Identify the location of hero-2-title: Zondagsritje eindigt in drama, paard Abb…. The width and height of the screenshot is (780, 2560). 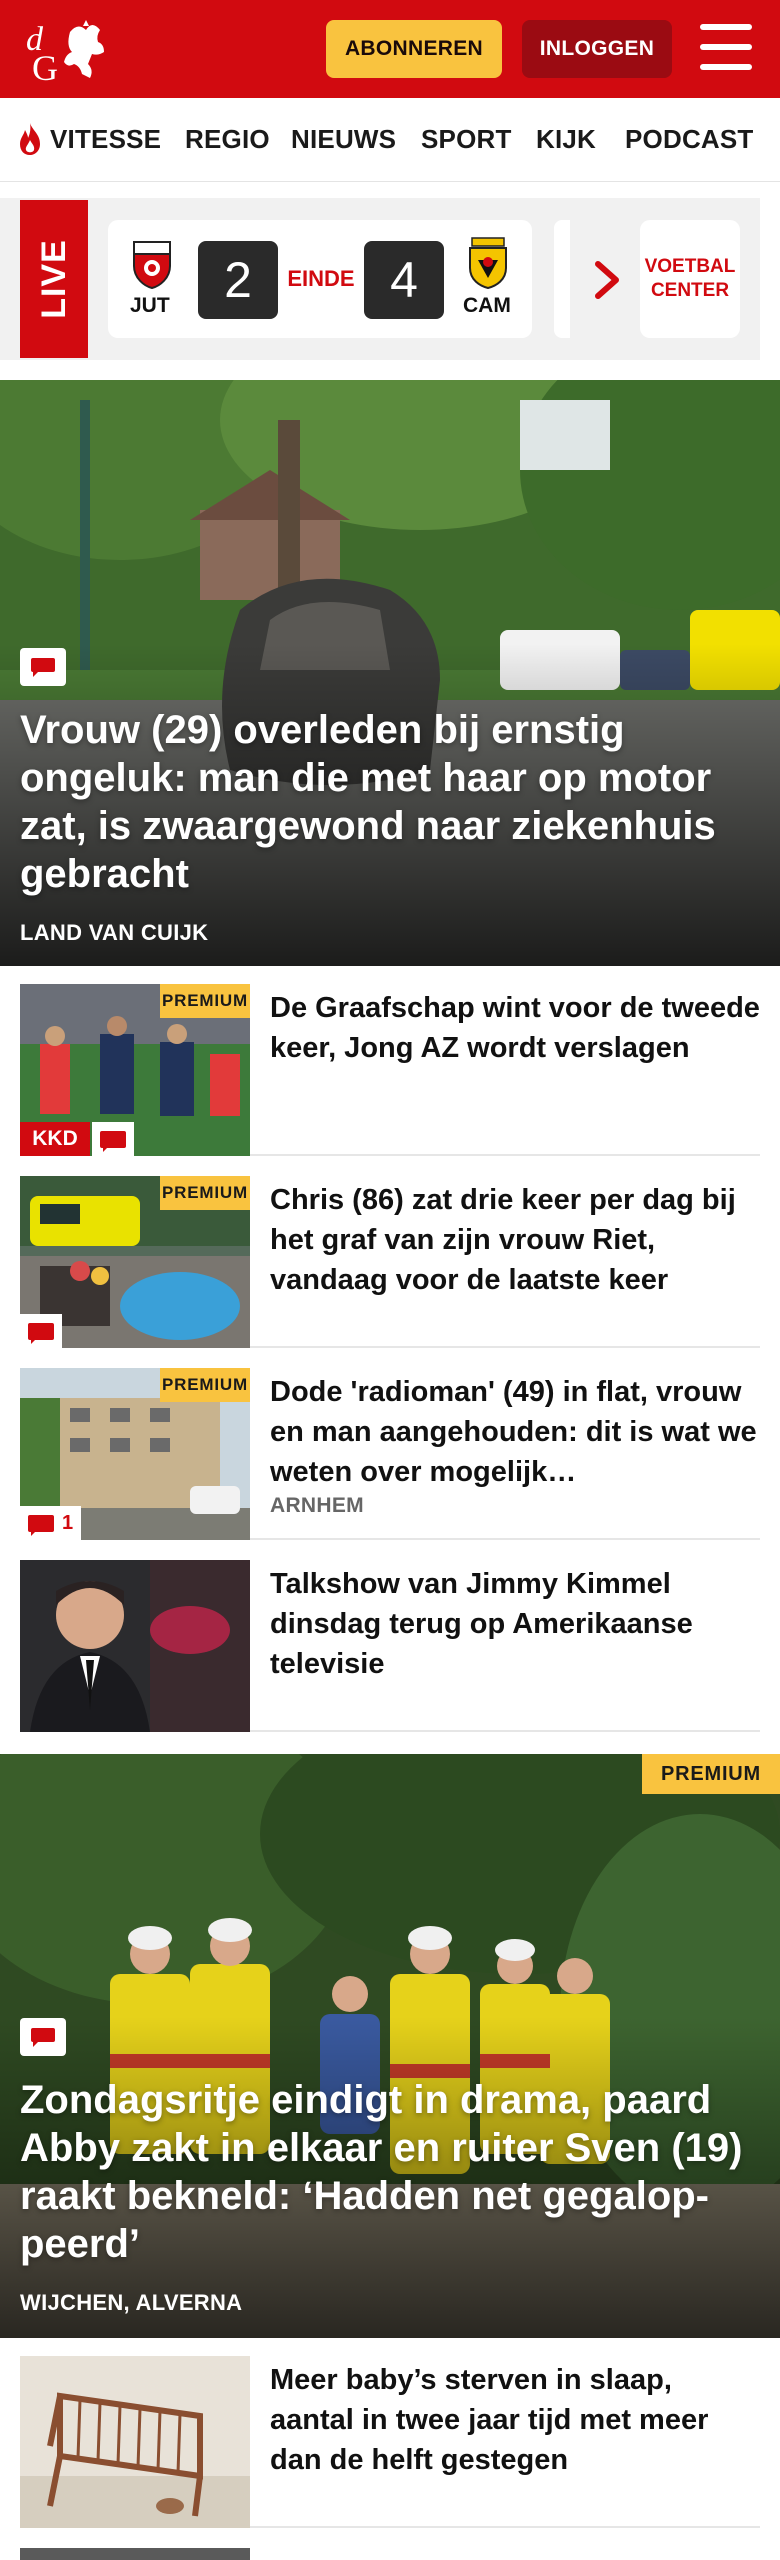
(390, 2172).